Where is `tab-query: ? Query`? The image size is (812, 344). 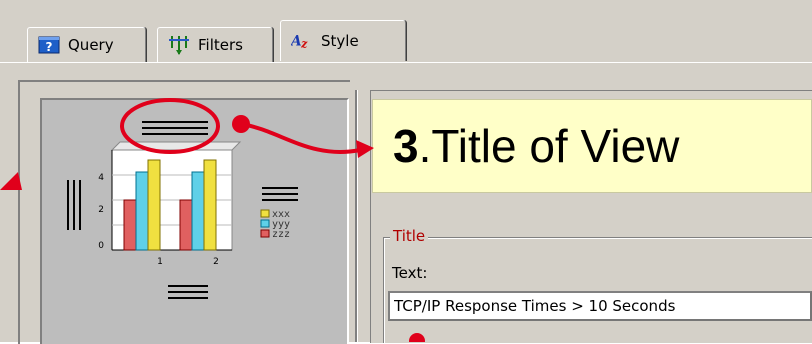
tab-query: ? Query is located at coordinates (86, 44).